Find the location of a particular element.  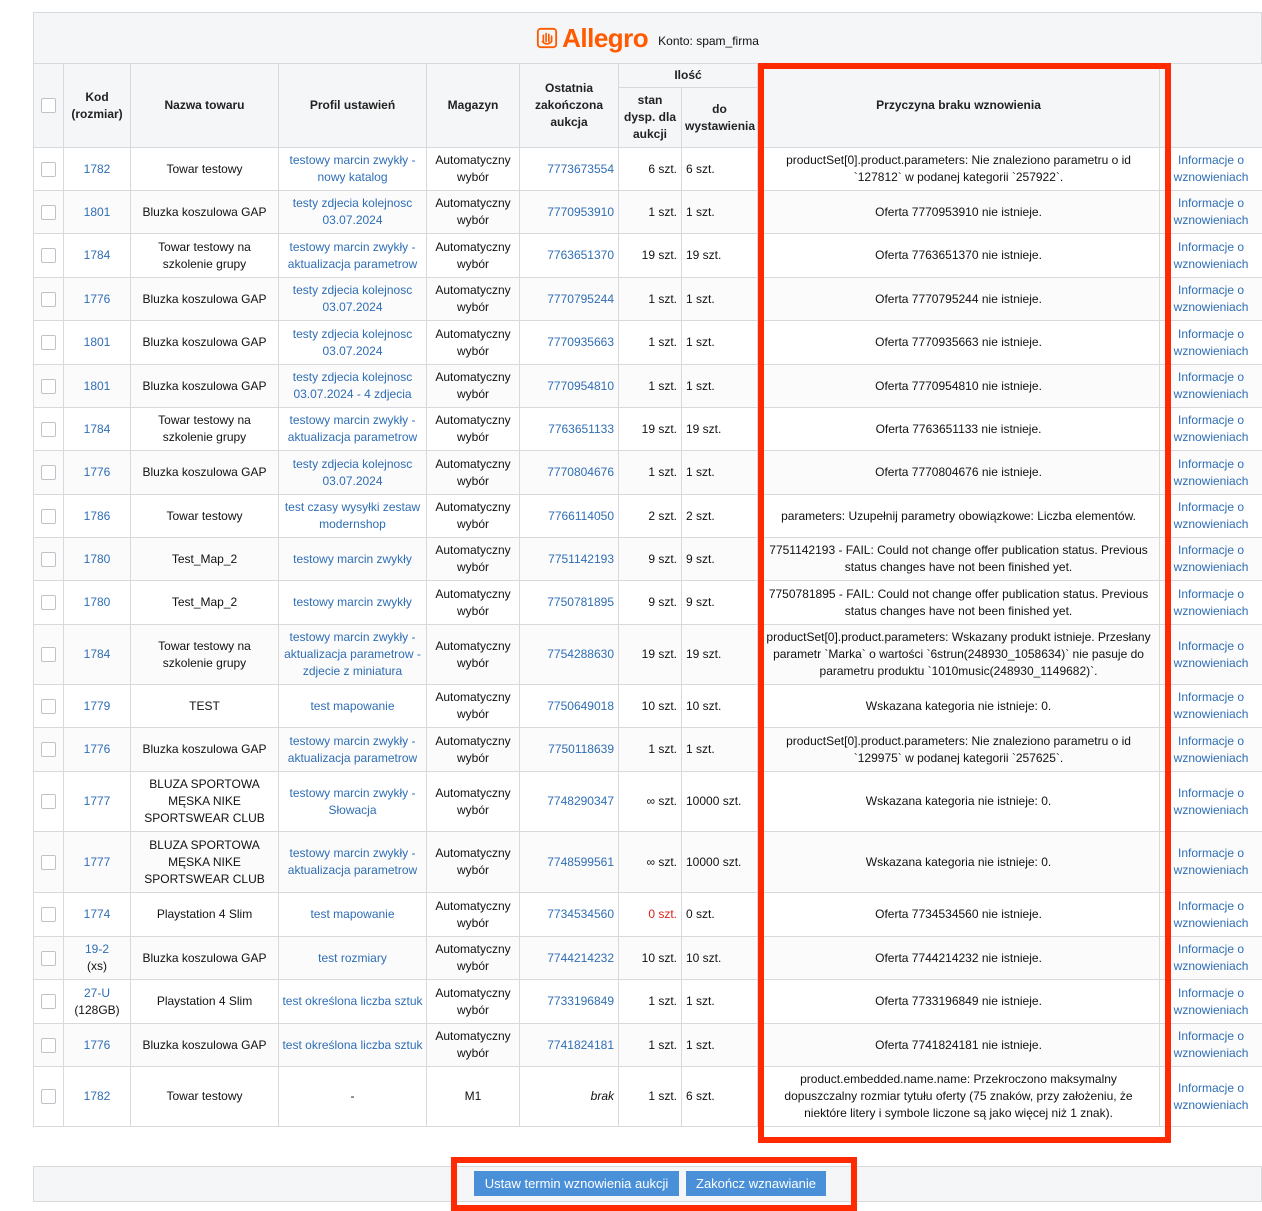

code-link: 27-U is located at coordinates (97, 993).